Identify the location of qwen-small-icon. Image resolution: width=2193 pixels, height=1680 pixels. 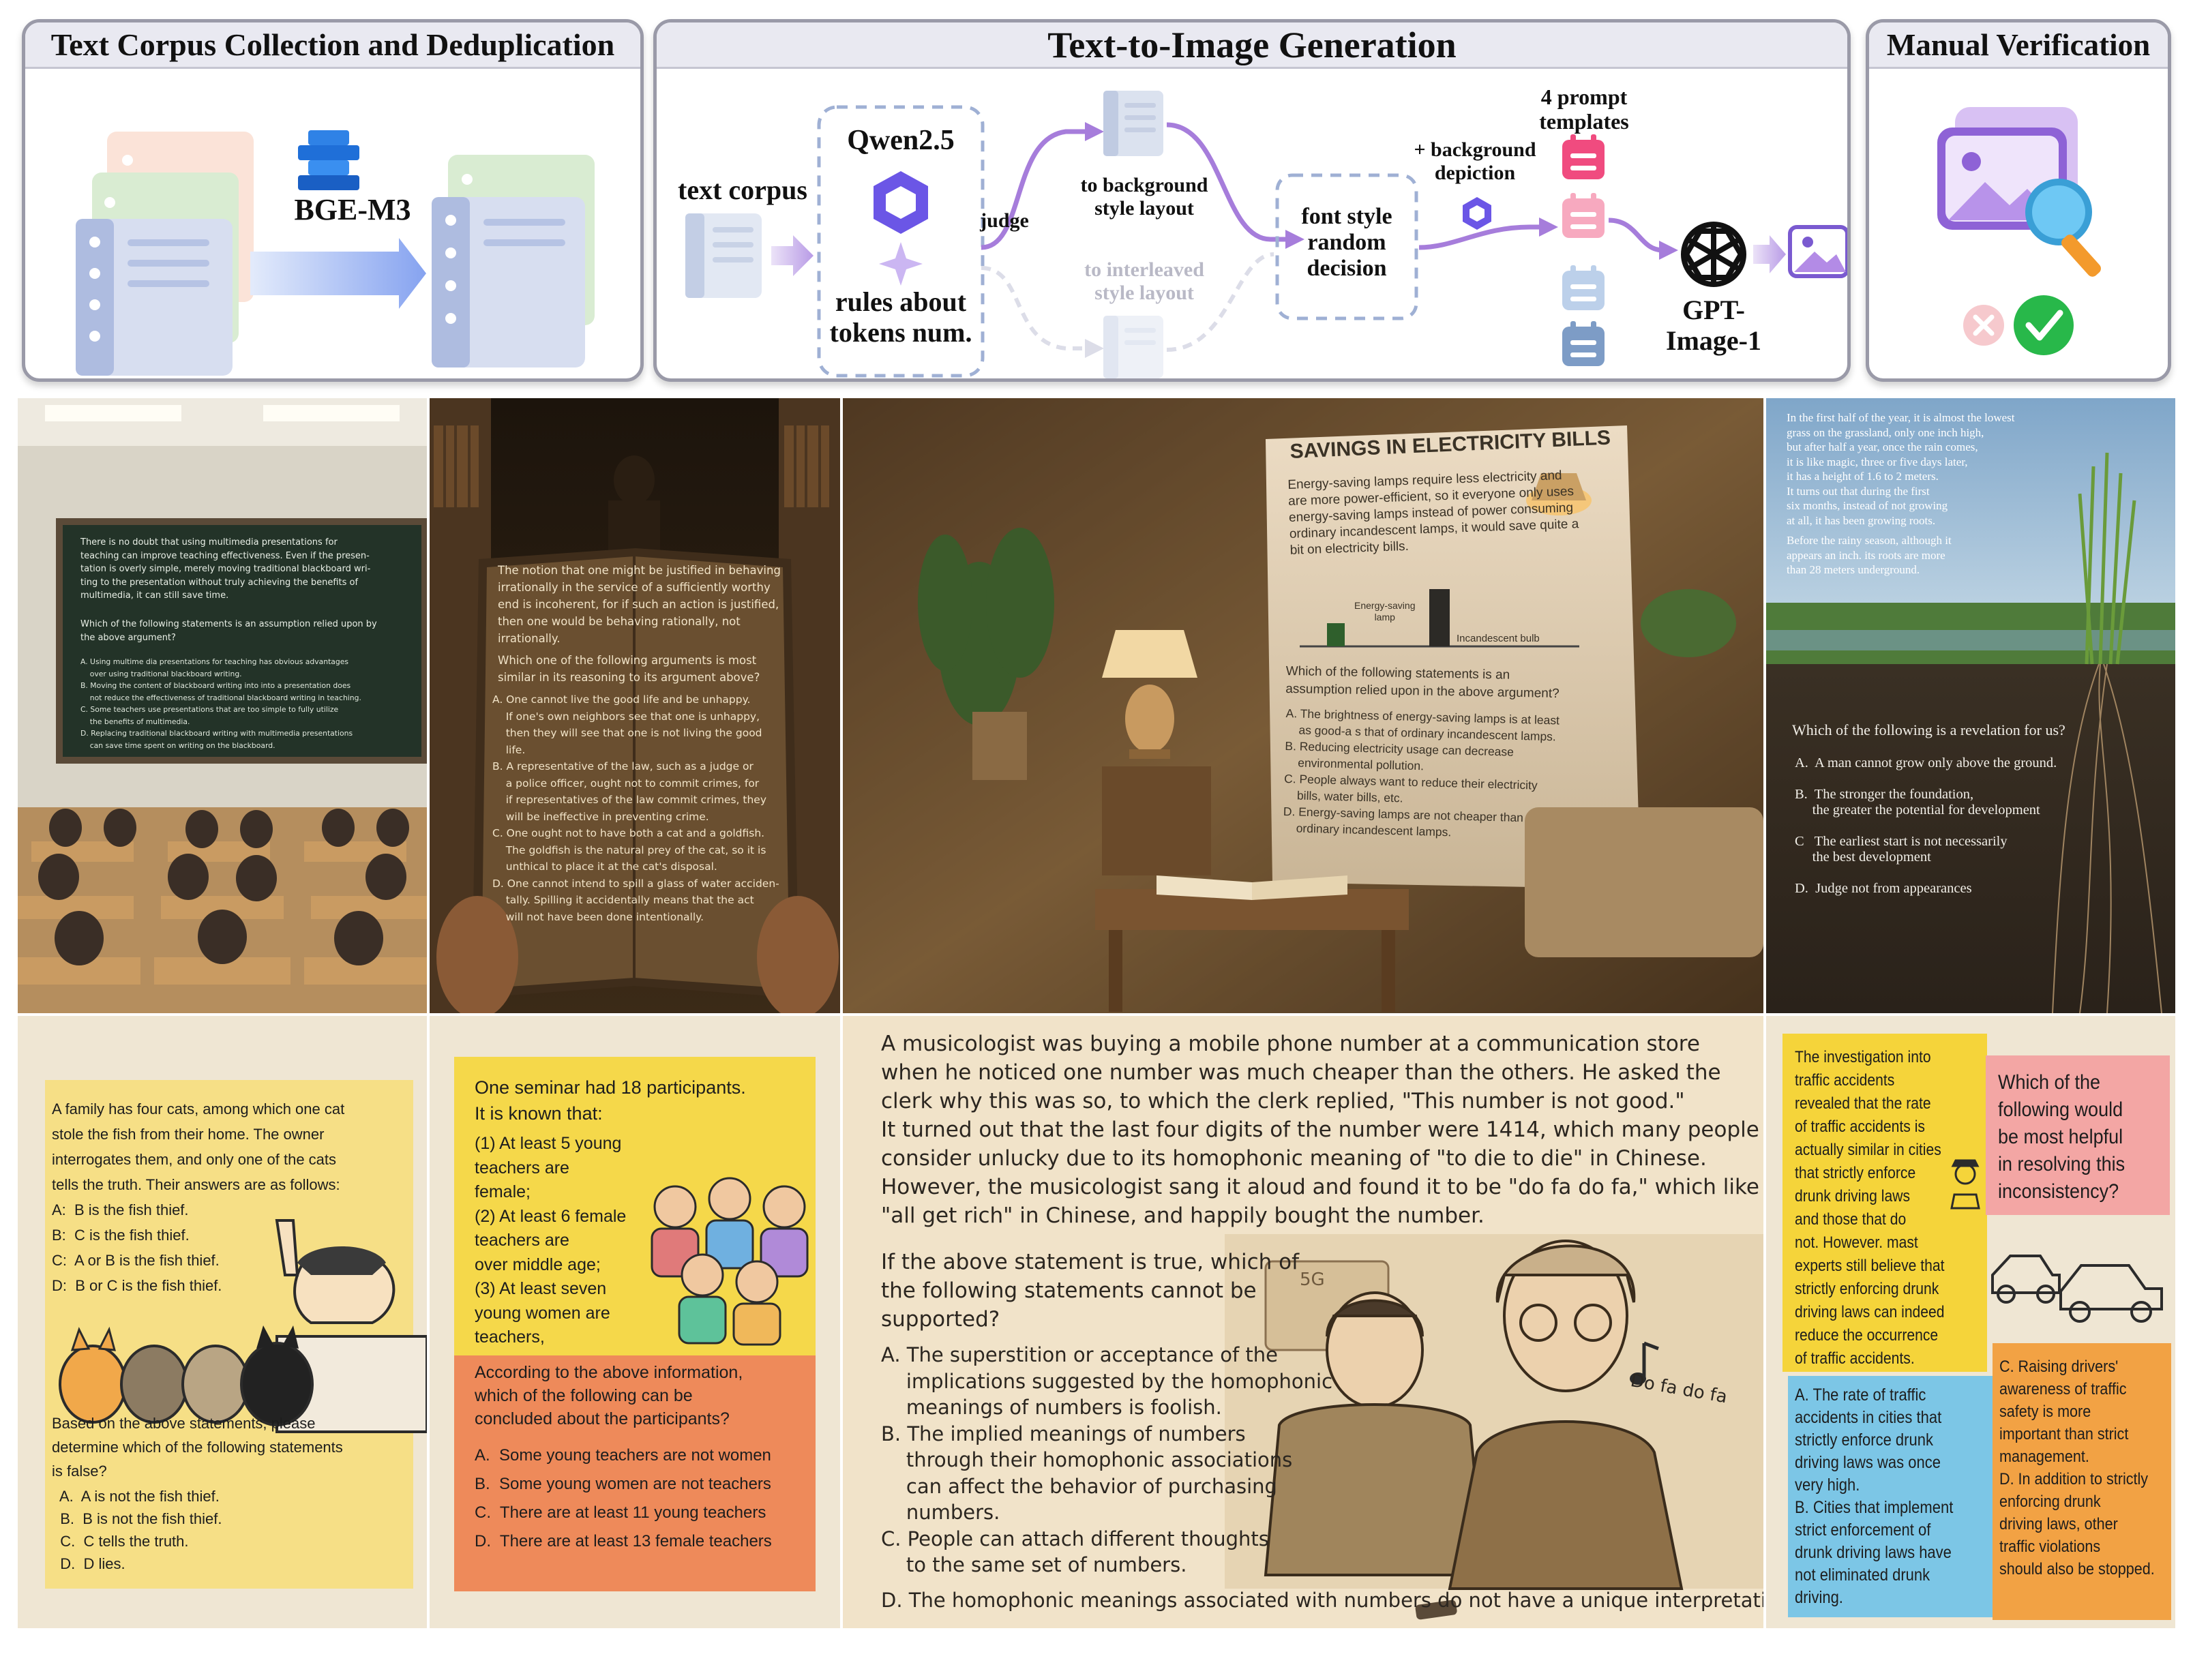
(1477, 213).